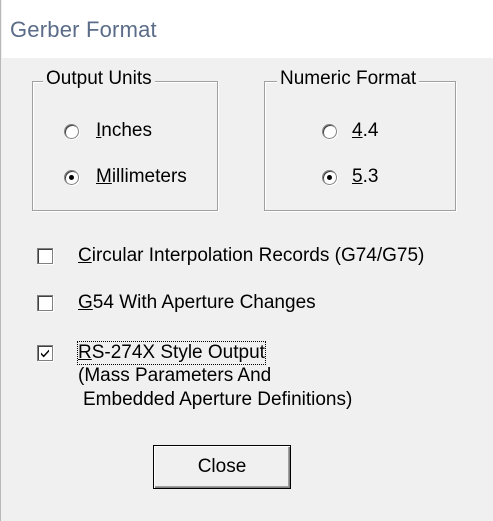 The image size is (493, 521). Describe the element at coordinates (197, 302) in the screenshot. I see `checkbox-g54-aperture-label: G54 With Aperture Changes` at that location.